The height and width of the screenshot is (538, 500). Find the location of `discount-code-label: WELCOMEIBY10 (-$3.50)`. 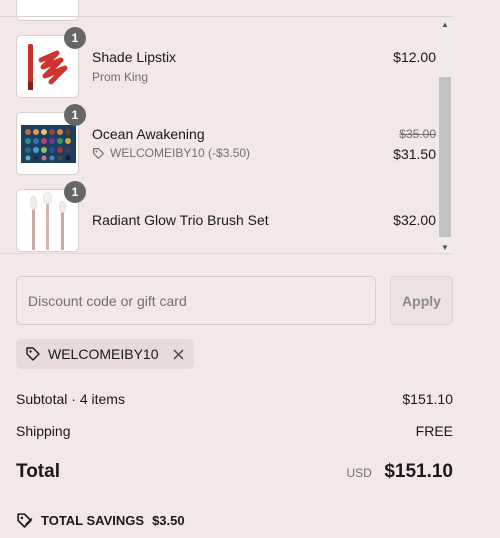

discount-code-label: WELCOMEIBY10 (-$3.50) is located at coordinates (180, 153).